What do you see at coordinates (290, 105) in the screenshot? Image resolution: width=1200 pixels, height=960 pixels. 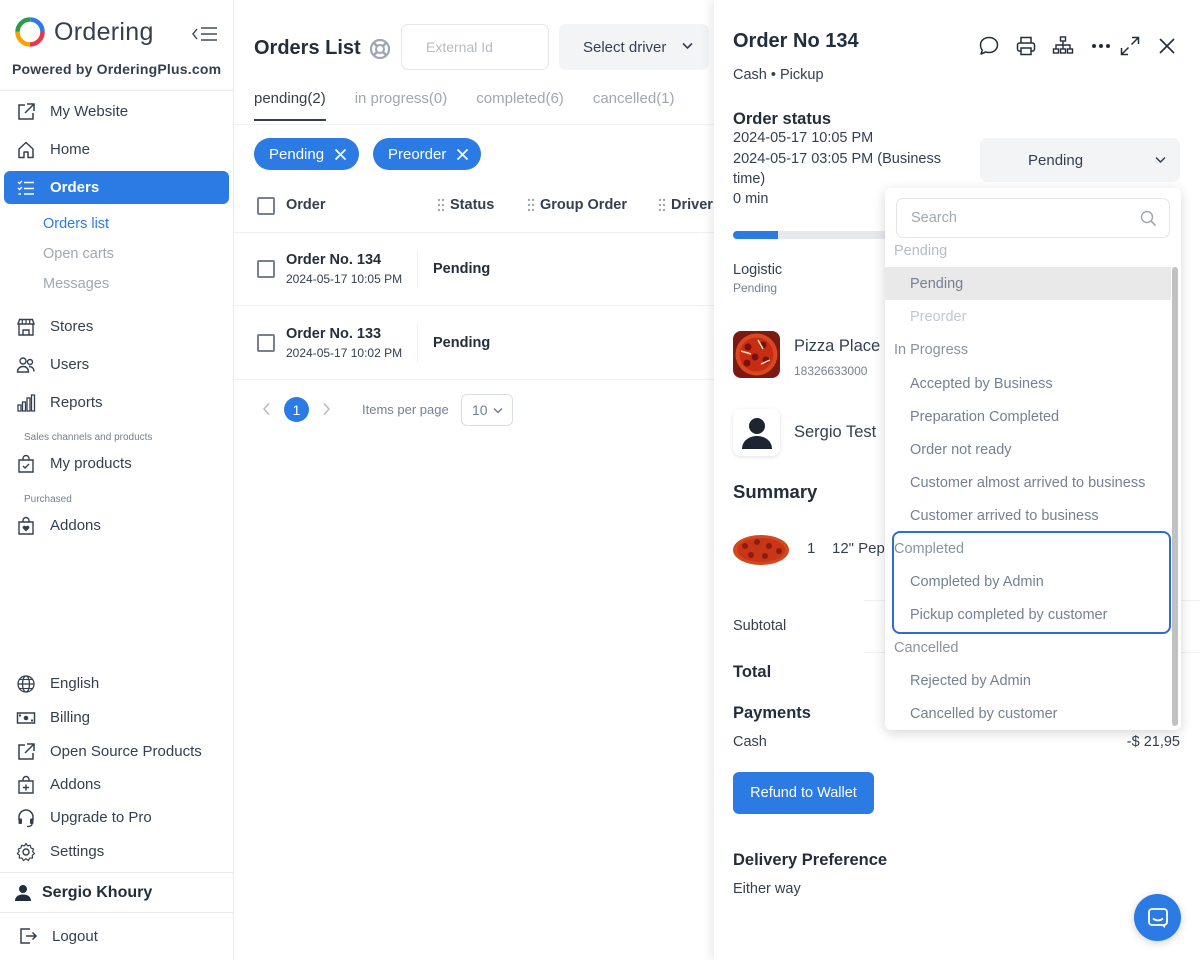 I see `tab-pending: pending(2)` at bounding box center [290, 105].